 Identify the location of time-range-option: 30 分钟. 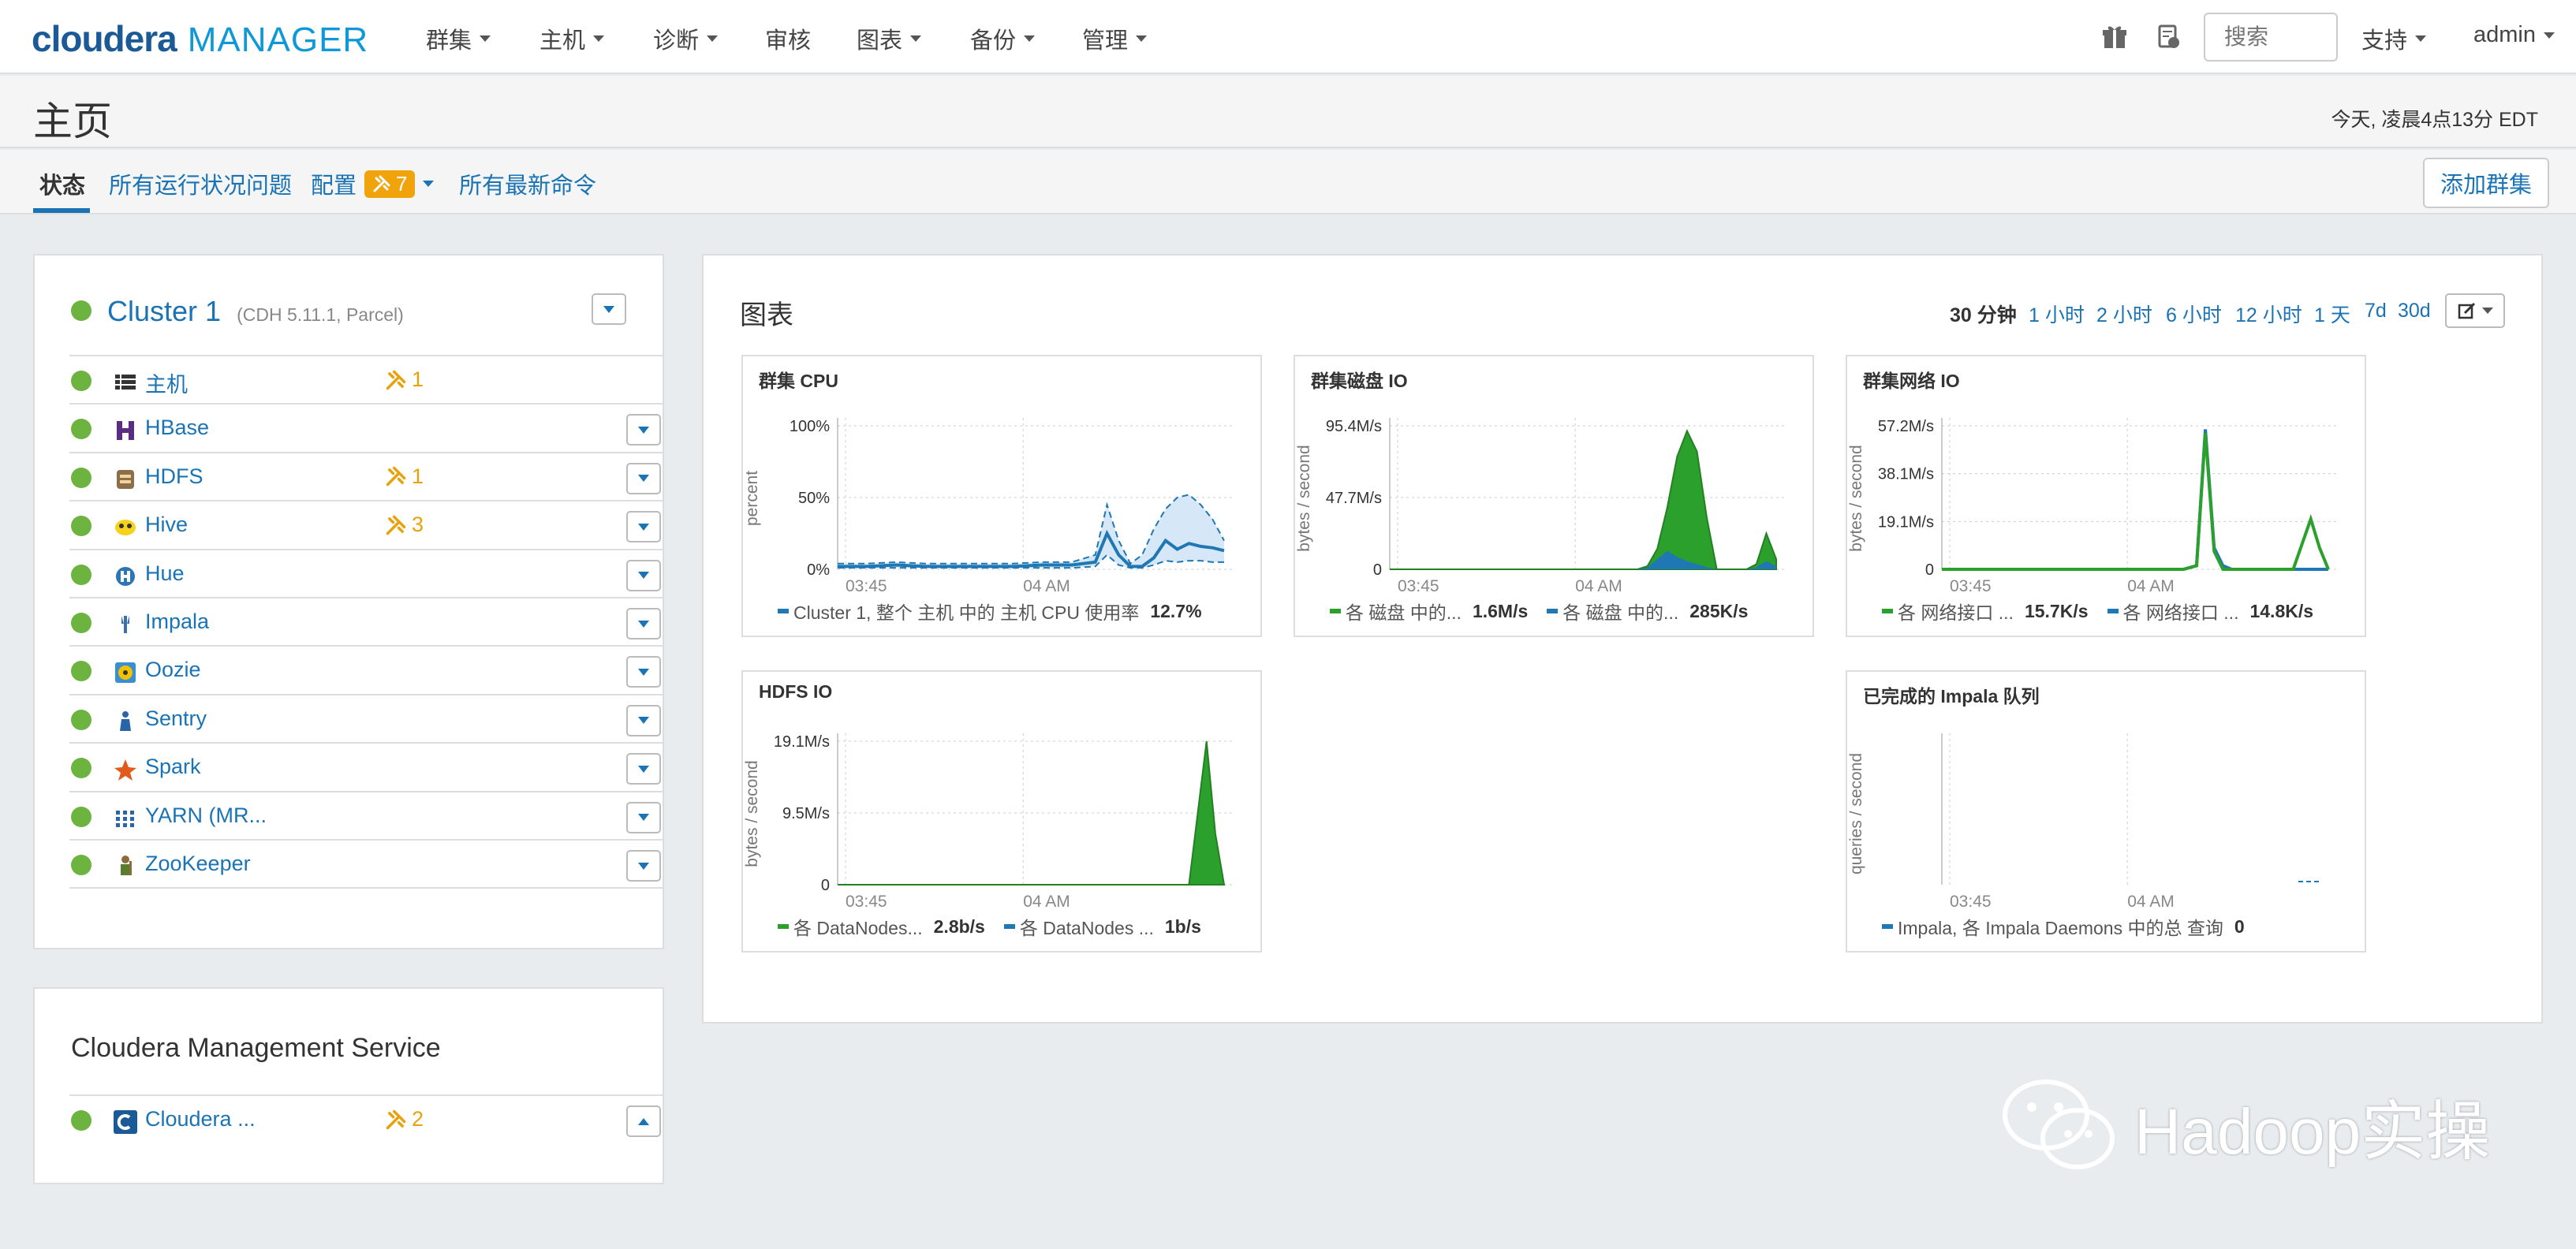
(1983, 314).